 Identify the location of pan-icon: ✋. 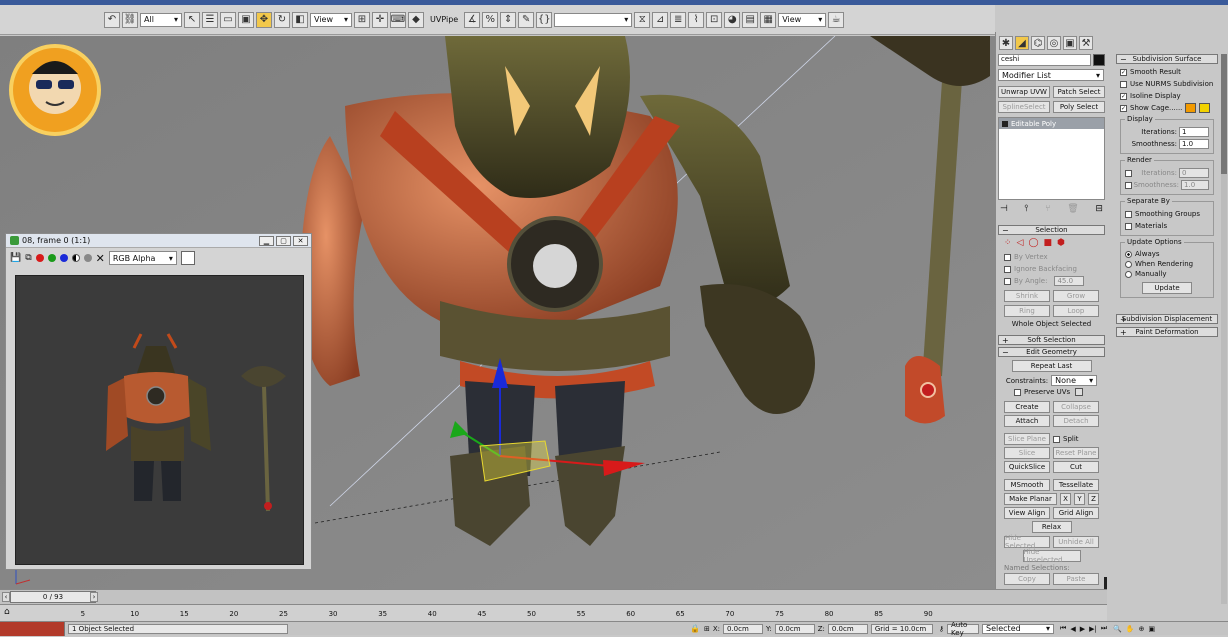
(1130, 629).